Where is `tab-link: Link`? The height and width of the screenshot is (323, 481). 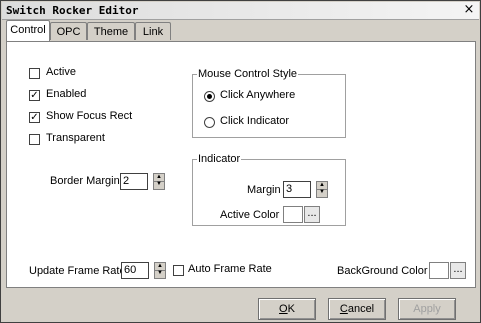 tab-link: Link is located at coordinates (153, 31).